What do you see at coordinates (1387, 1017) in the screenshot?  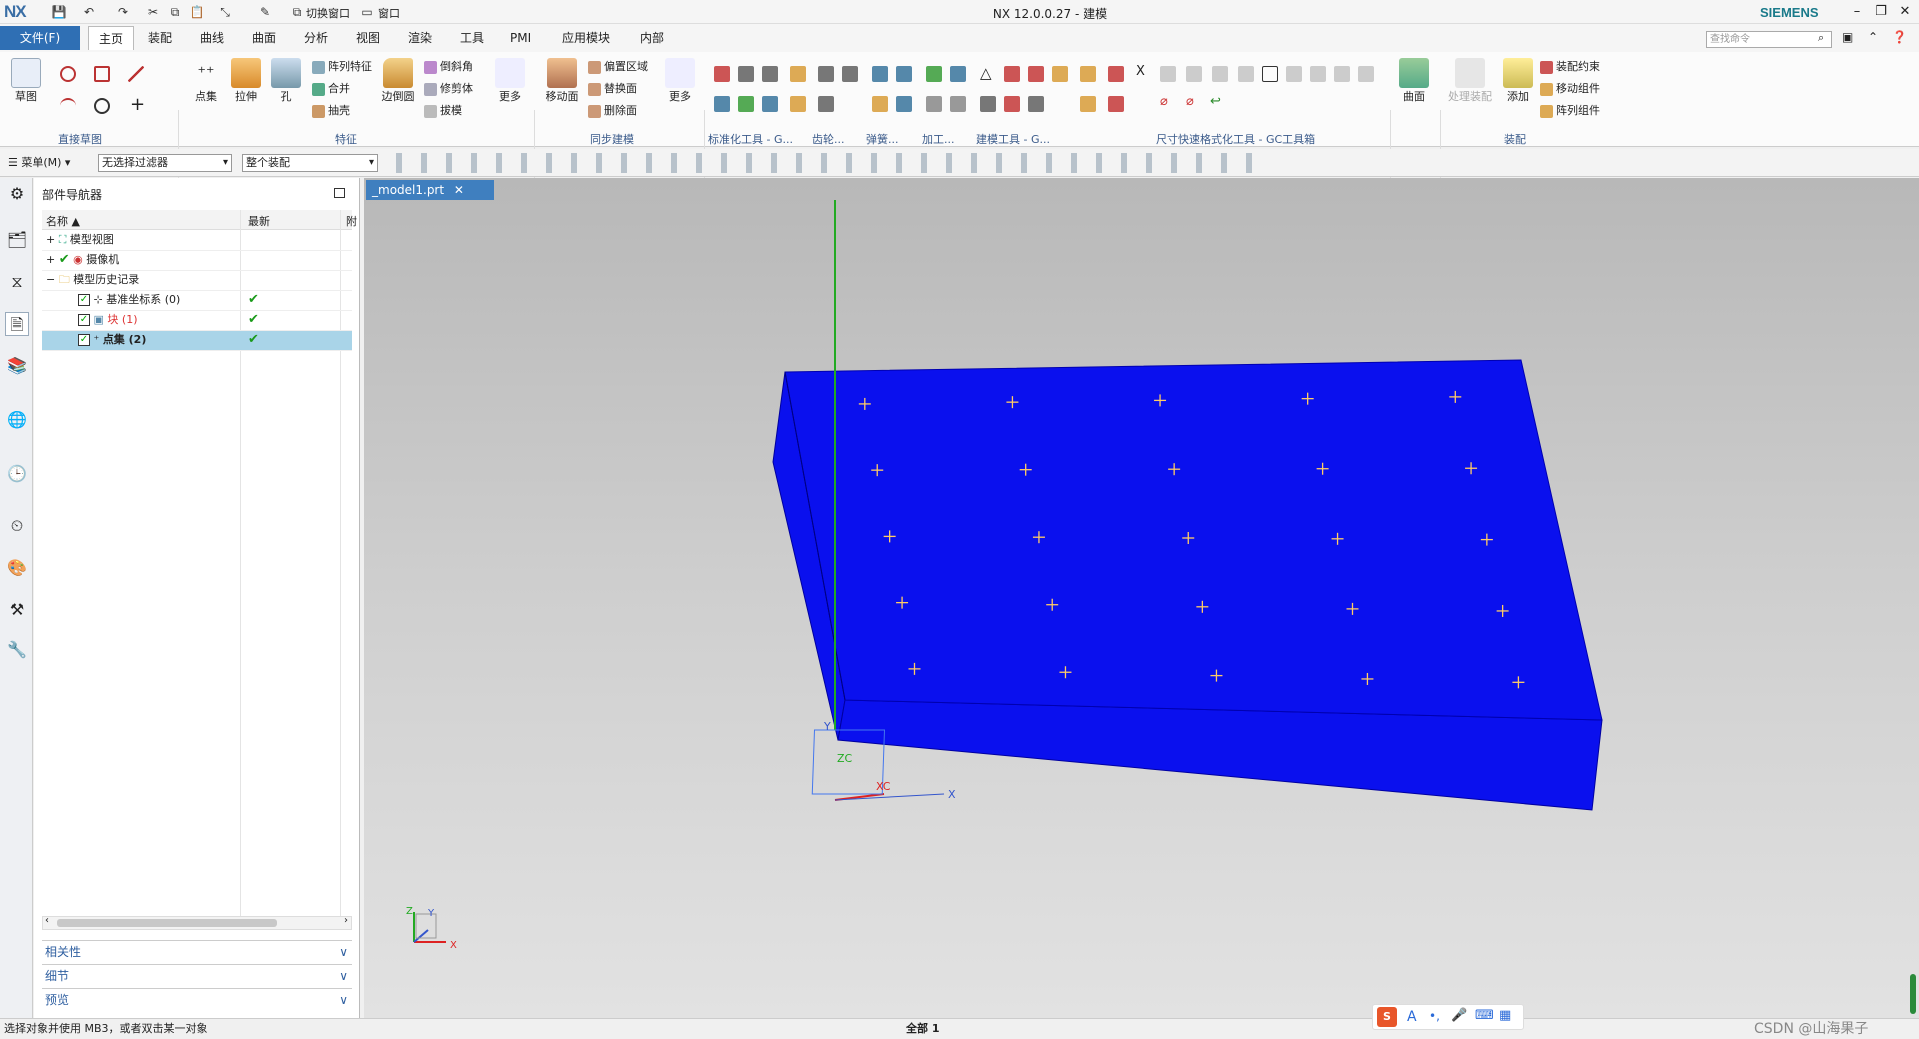 I see `sogou-logo-icon: S` at bounding box center [1387, 1017].